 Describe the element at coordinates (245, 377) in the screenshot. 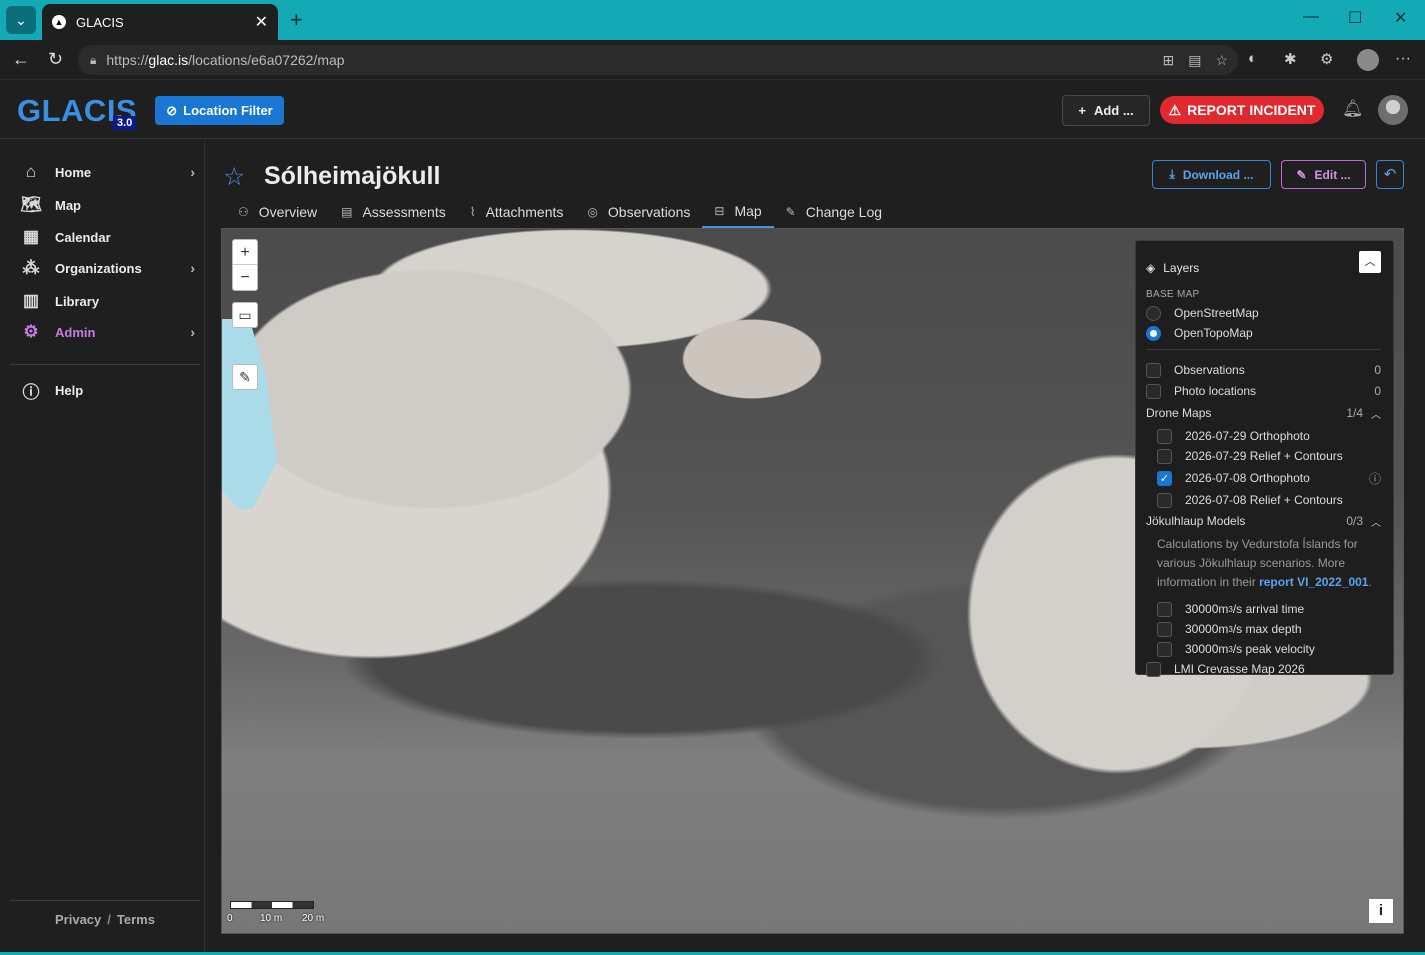

I see `draw-edit-icon: ✎` at that location.